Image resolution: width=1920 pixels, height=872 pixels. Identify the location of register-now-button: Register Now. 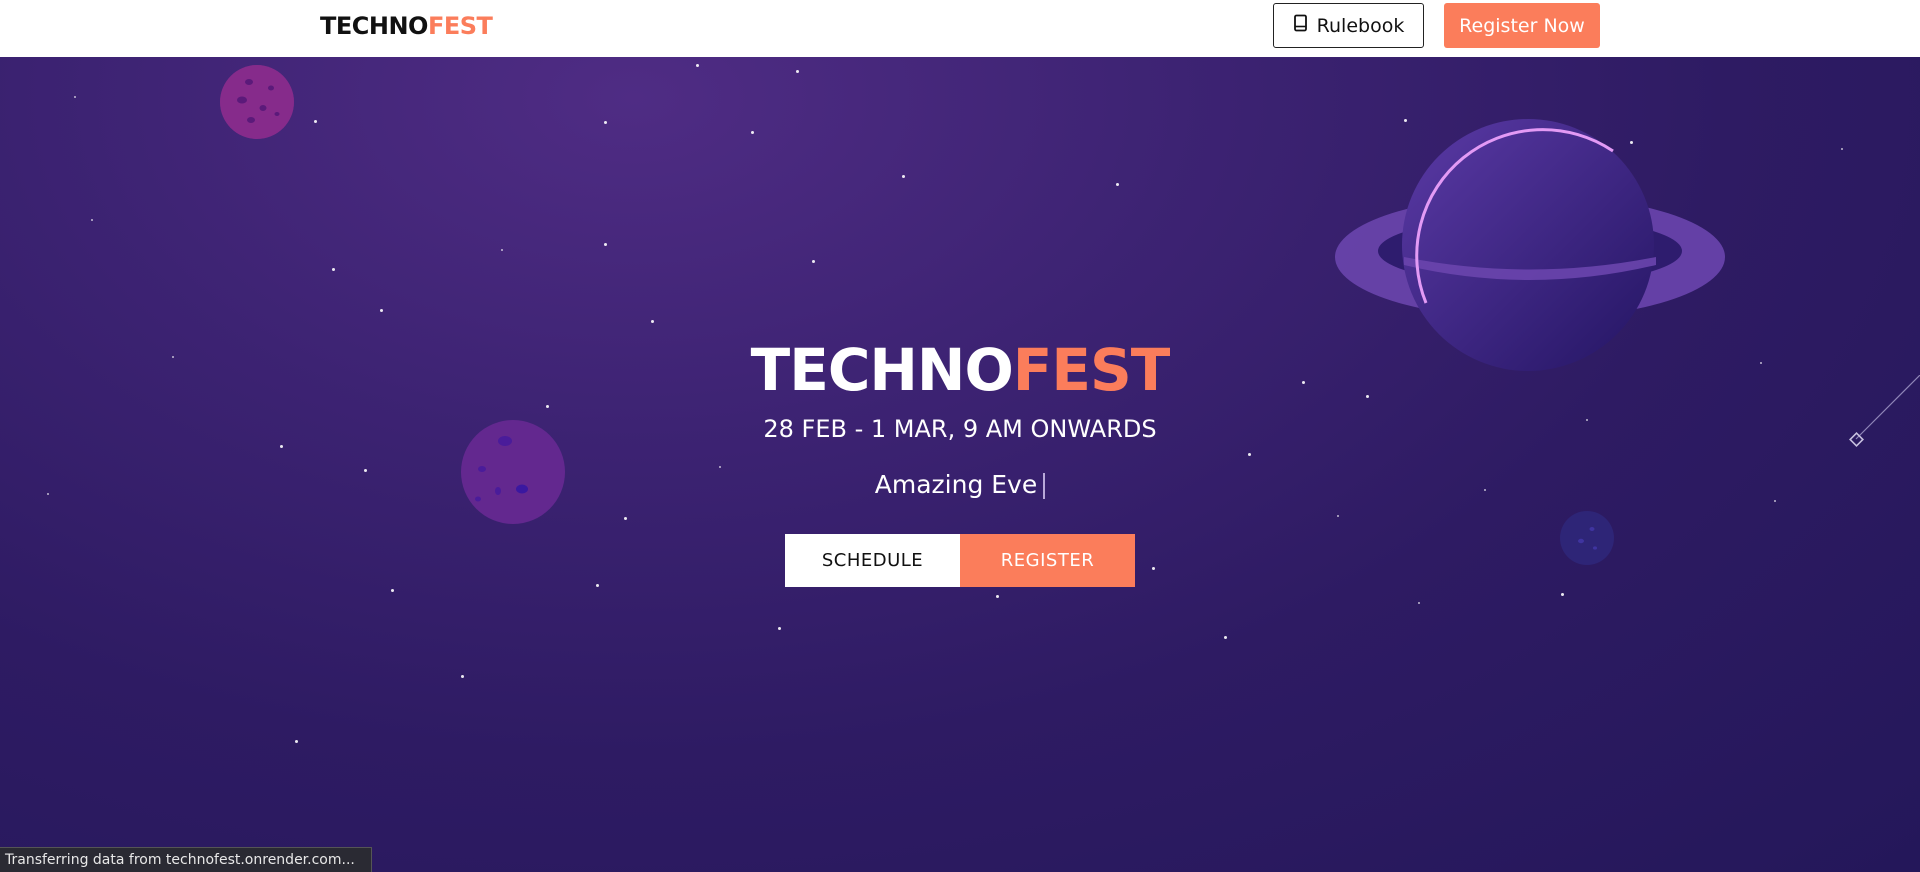
(1522, 25).